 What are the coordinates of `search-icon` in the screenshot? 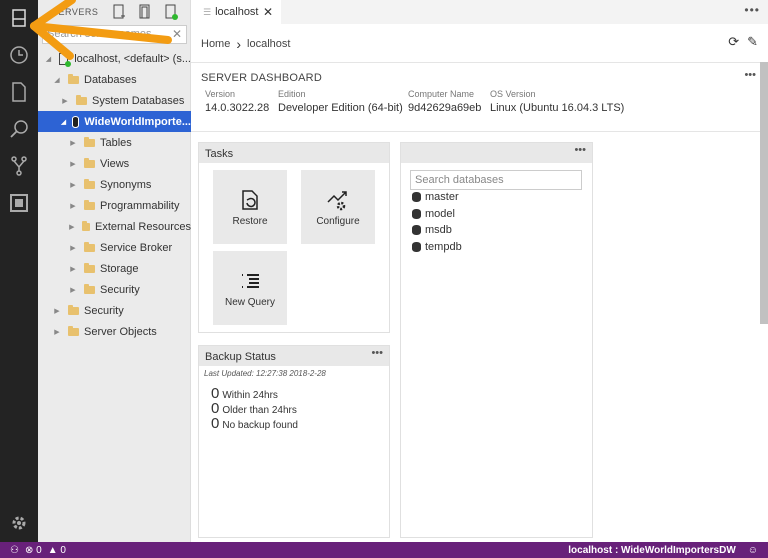 It's located at (19, 129).